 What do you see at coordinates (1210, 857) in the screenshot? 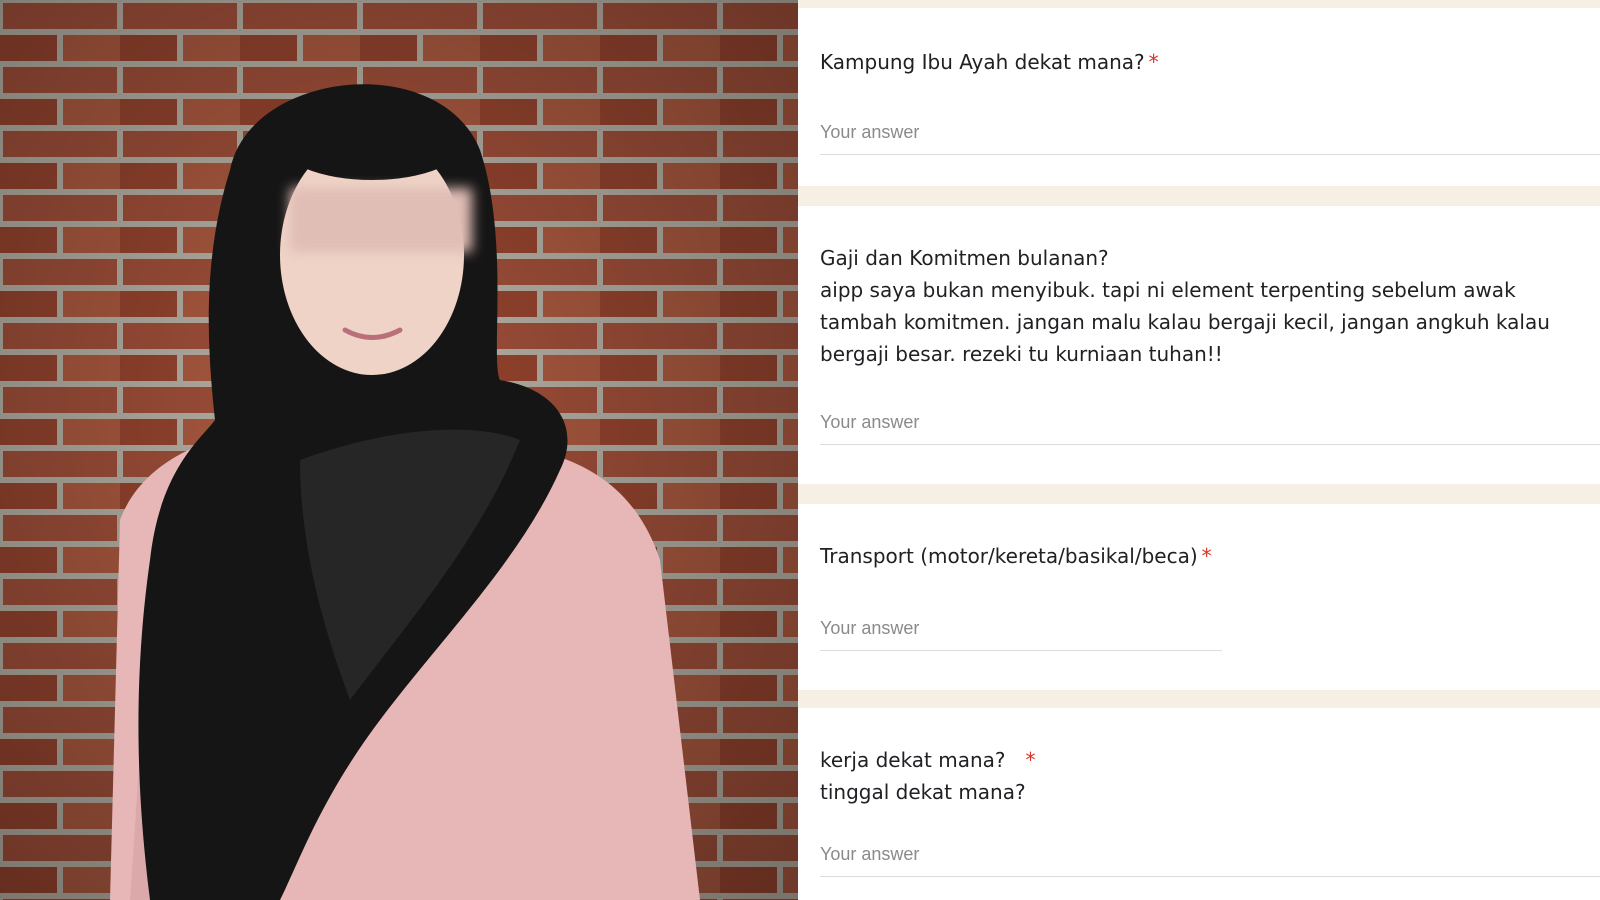
I see `answer-input-kerja: Your answer` at bounding box center [1210, 857].